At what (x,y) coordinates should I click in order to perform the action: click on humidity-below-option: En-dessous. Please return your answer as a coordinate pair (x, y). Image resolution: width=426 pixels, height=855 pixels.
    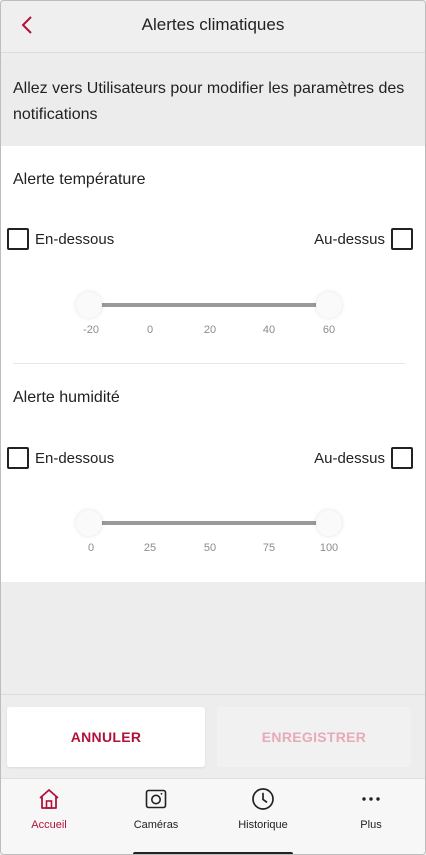
    Looking at the image, I should click on (60, 458).